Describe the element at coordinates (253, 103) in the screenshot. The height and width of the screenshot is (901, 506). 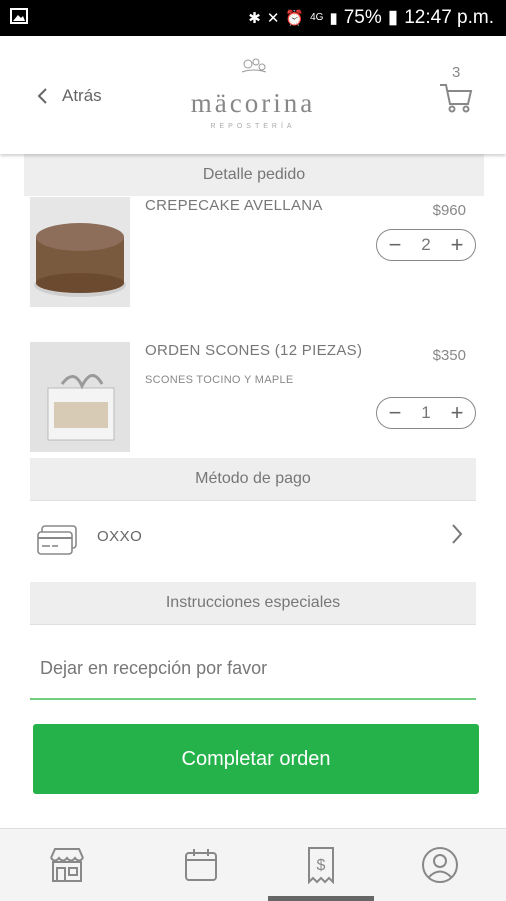
I see `brand-name: mäcorina` at that location.